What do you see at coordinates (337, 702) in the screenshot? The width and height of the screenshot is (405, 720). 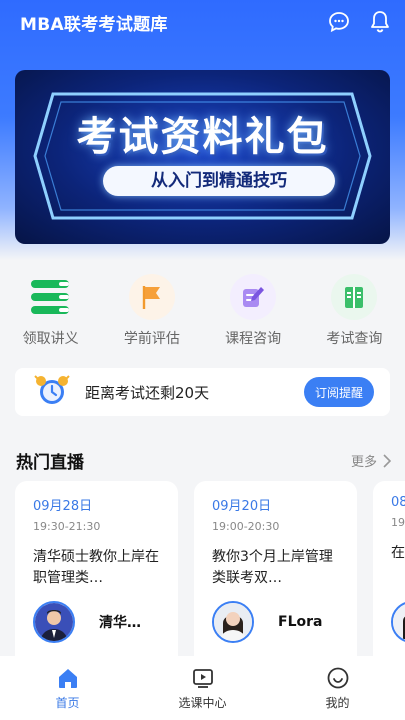 I see `tab-label: 我的` at bounding box center [337, 702].